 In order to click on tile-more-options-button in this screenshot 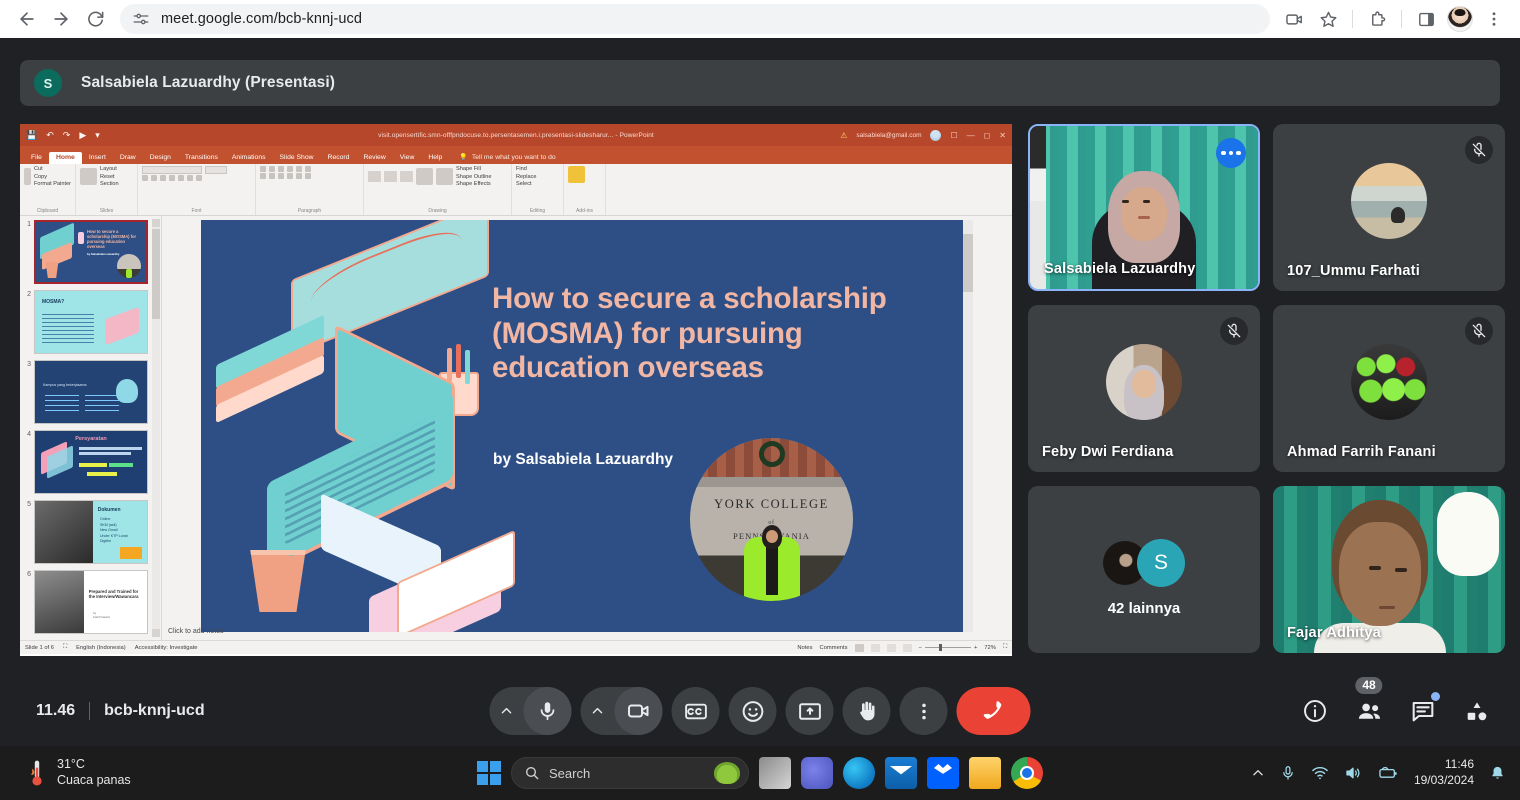, I will do `click(1231, 153)`.